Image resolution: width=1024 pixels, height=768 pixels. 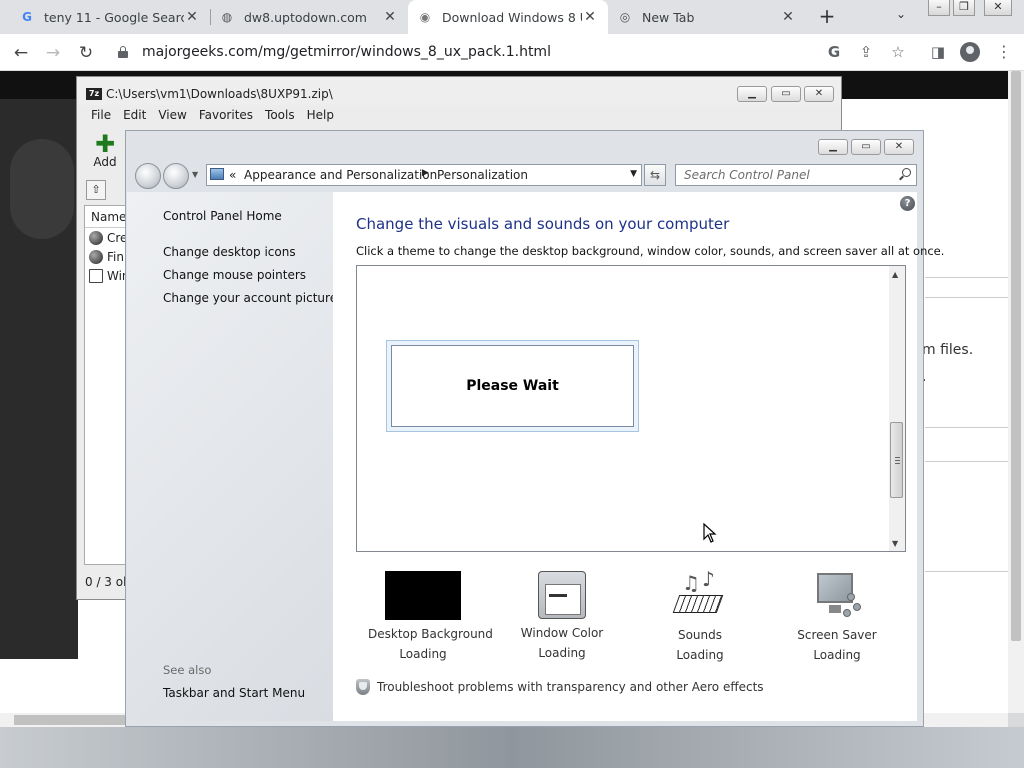 I want to click on please-wait-text: Please Wait, so click(x=512, y=386).